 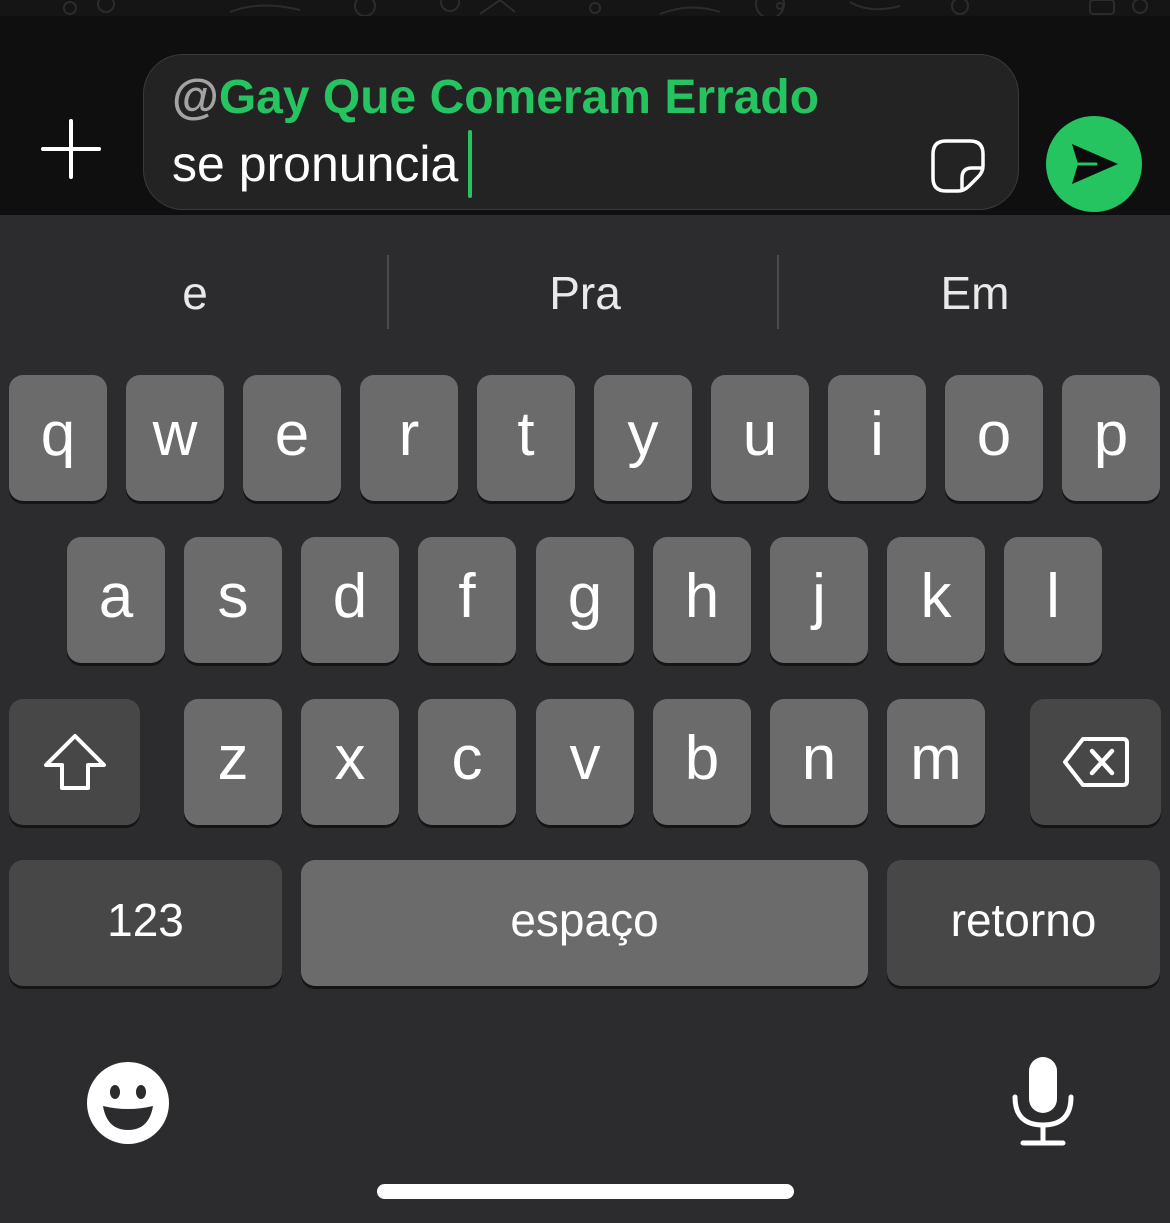 I want to click on send-icon, so click(x=1095, y=164).